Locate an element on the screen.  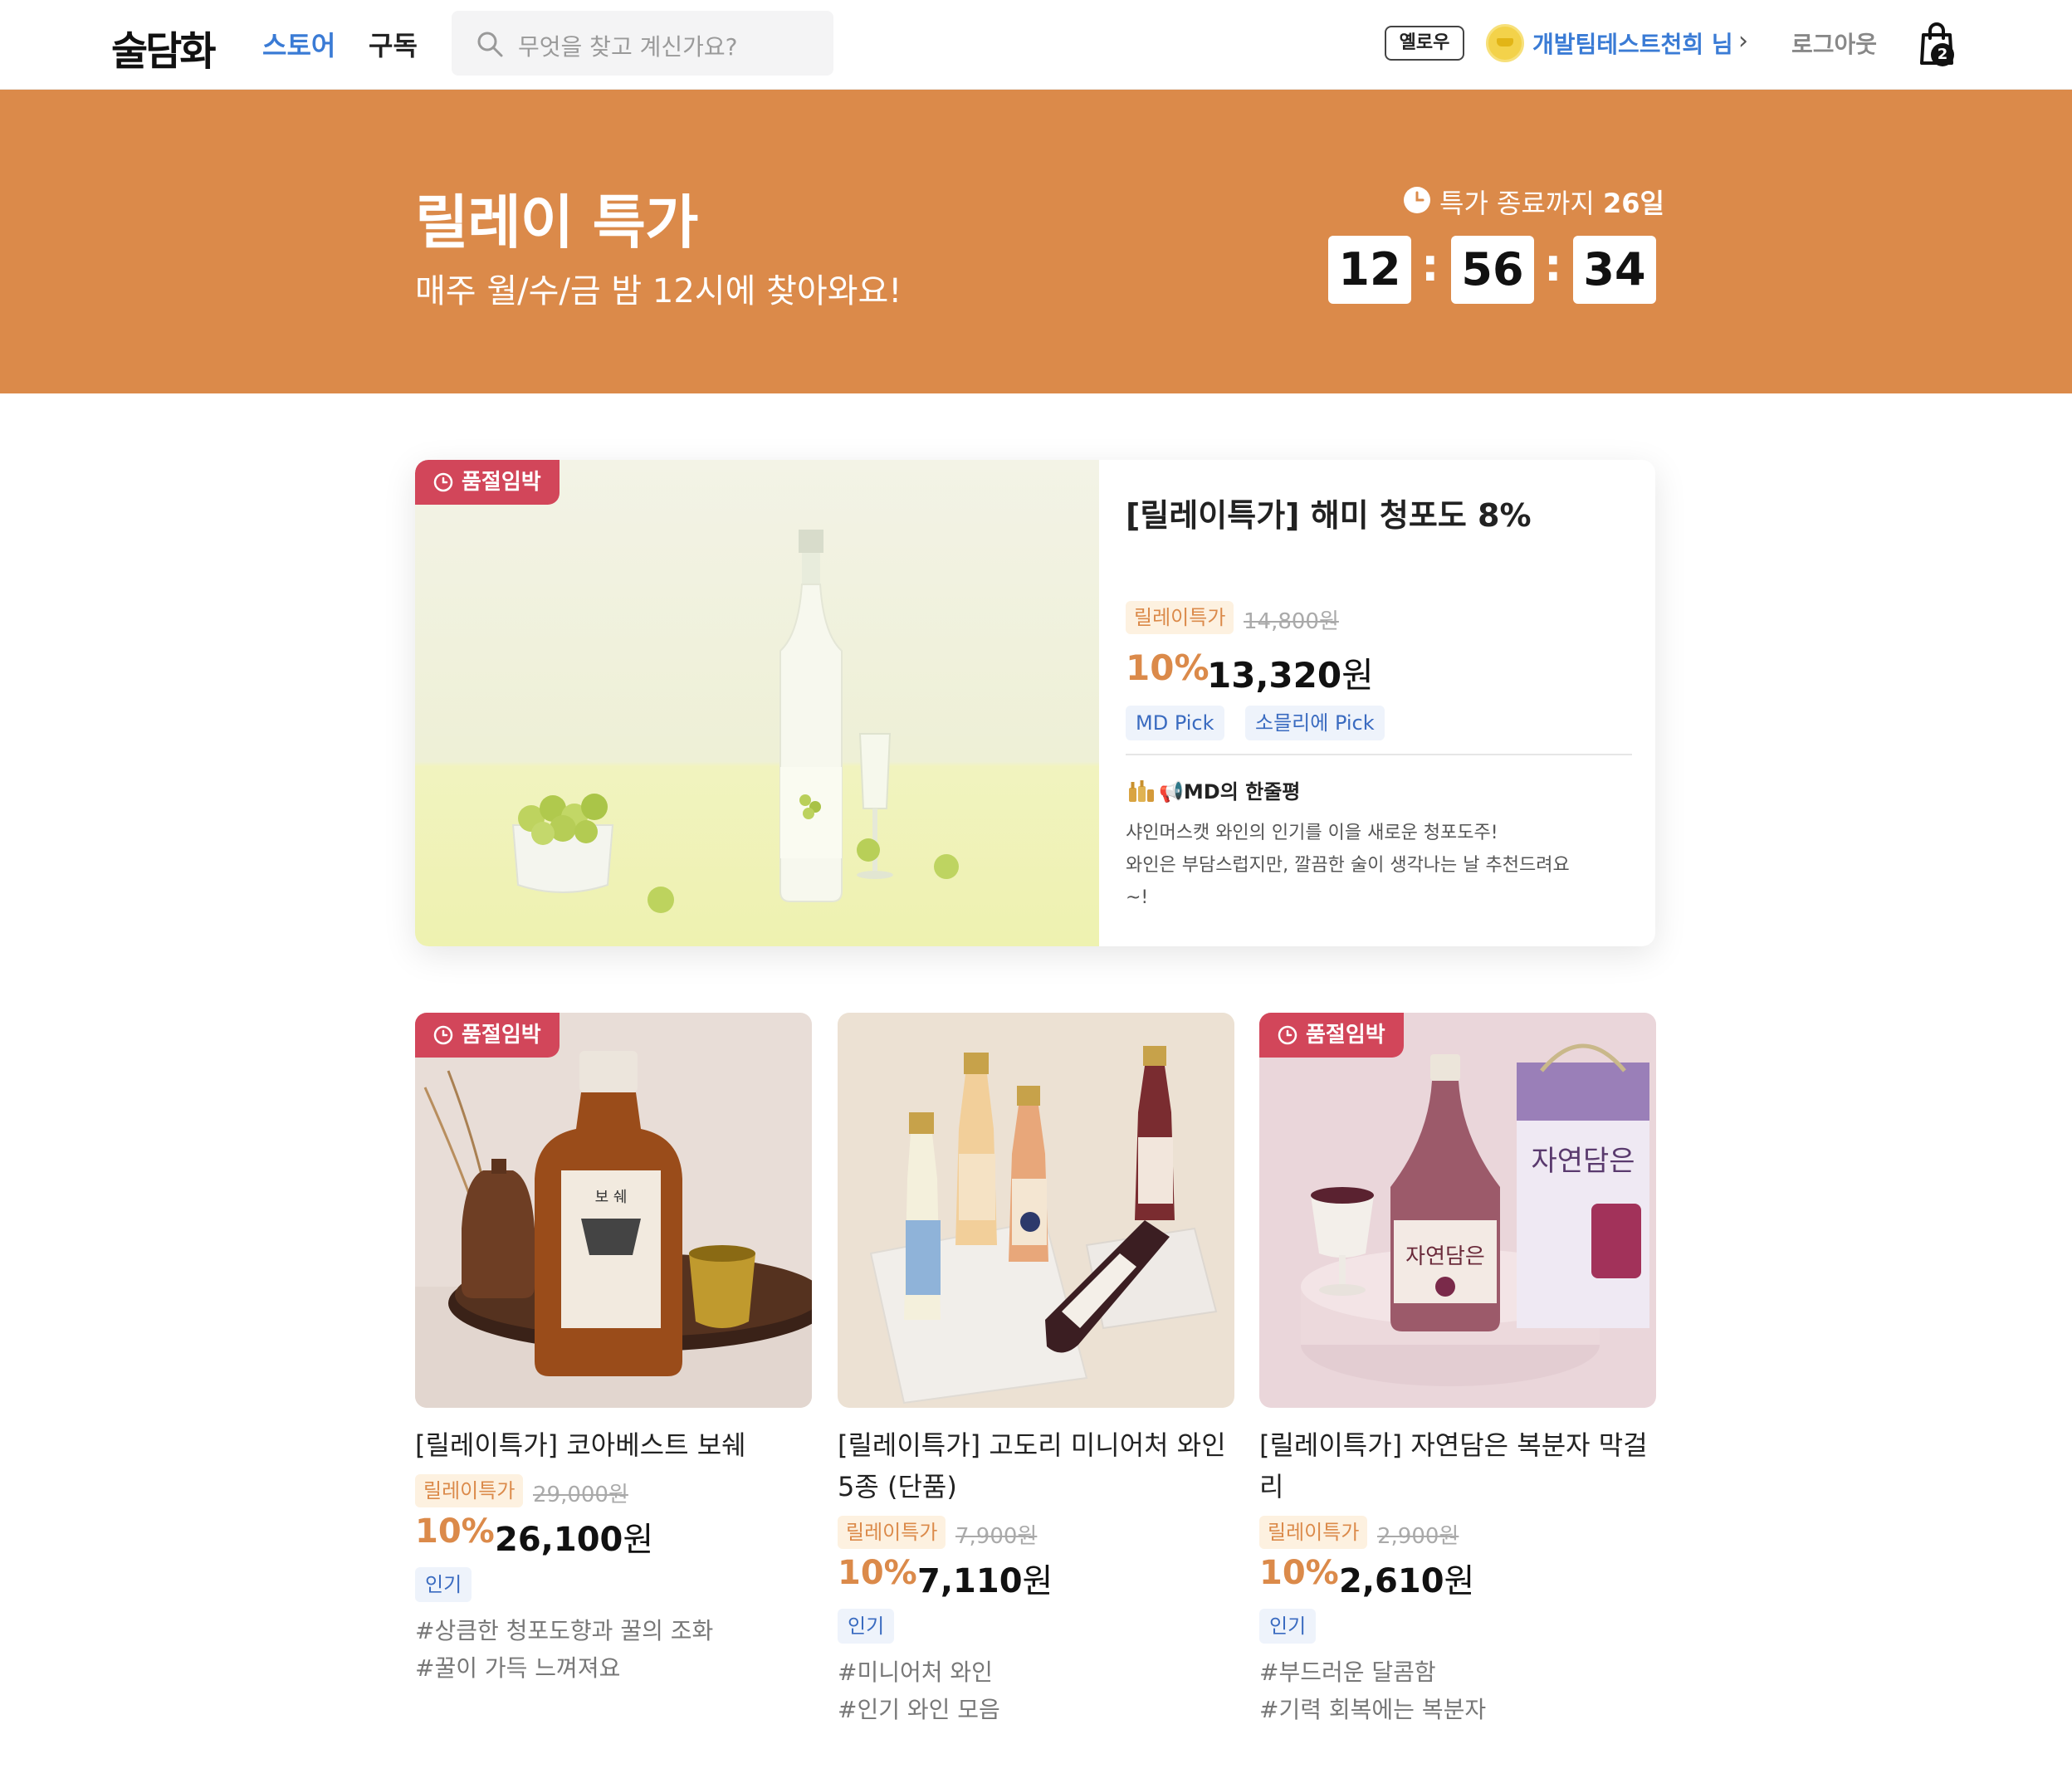
sale-price: 2,610원 is located at coordinates (1406, 1578).